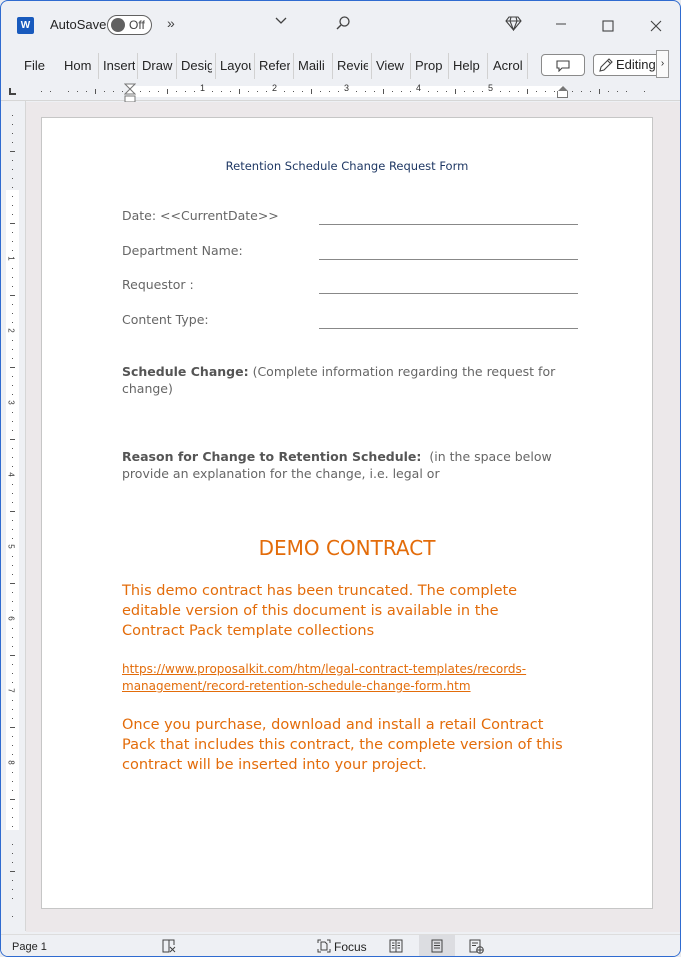 The image size is (681, 957). I want to click on tab-acrobat: Acrol, so click(508, 66).